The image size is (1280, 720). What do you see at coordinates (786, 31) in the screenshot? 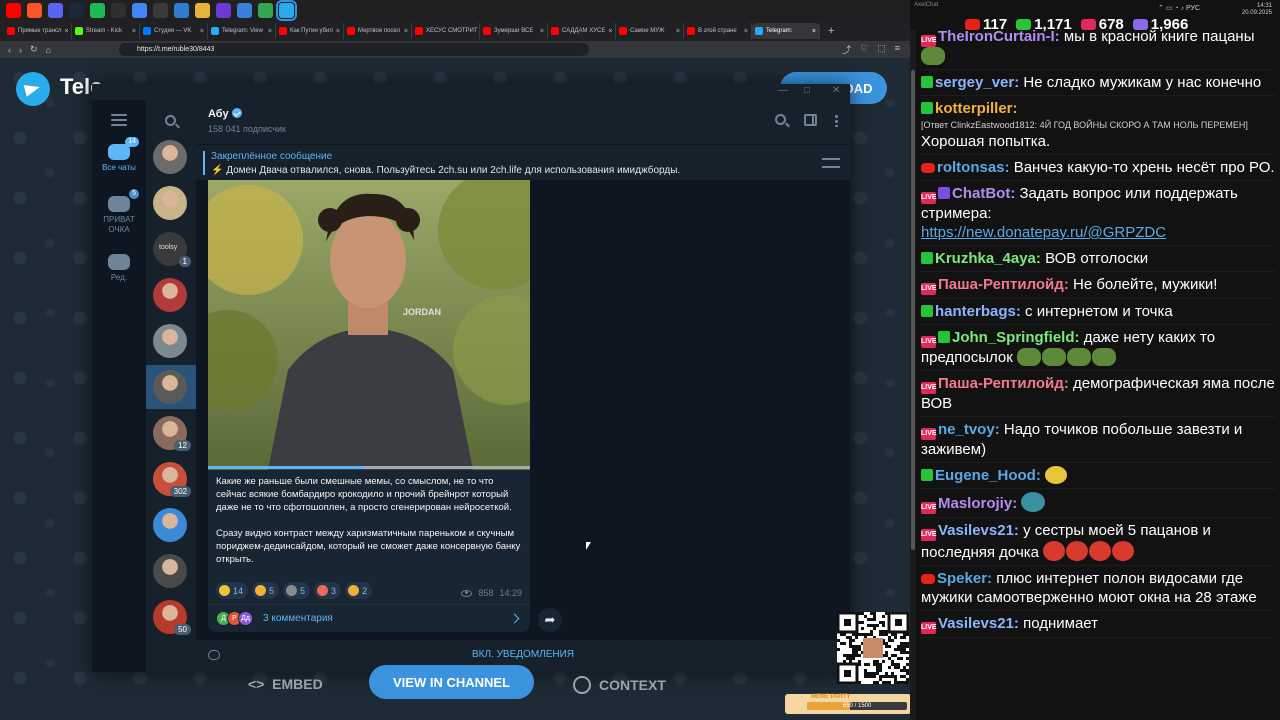
I see `browser-tab: Telegram: ×` at bounding box center [786, 31].